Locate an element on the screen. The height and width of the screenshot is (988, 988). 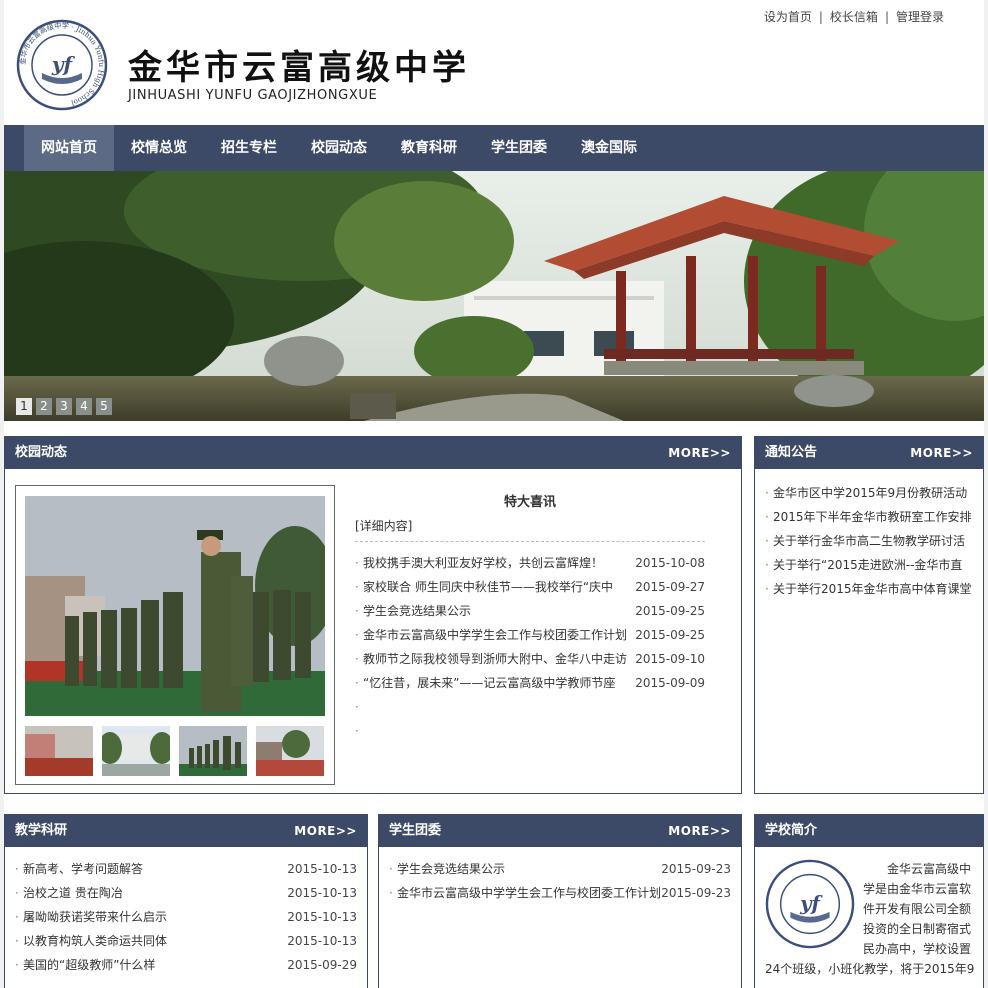
list-item: · 学生会竞选结果公示 2015-09-25 is located at coordinates (530, 611).